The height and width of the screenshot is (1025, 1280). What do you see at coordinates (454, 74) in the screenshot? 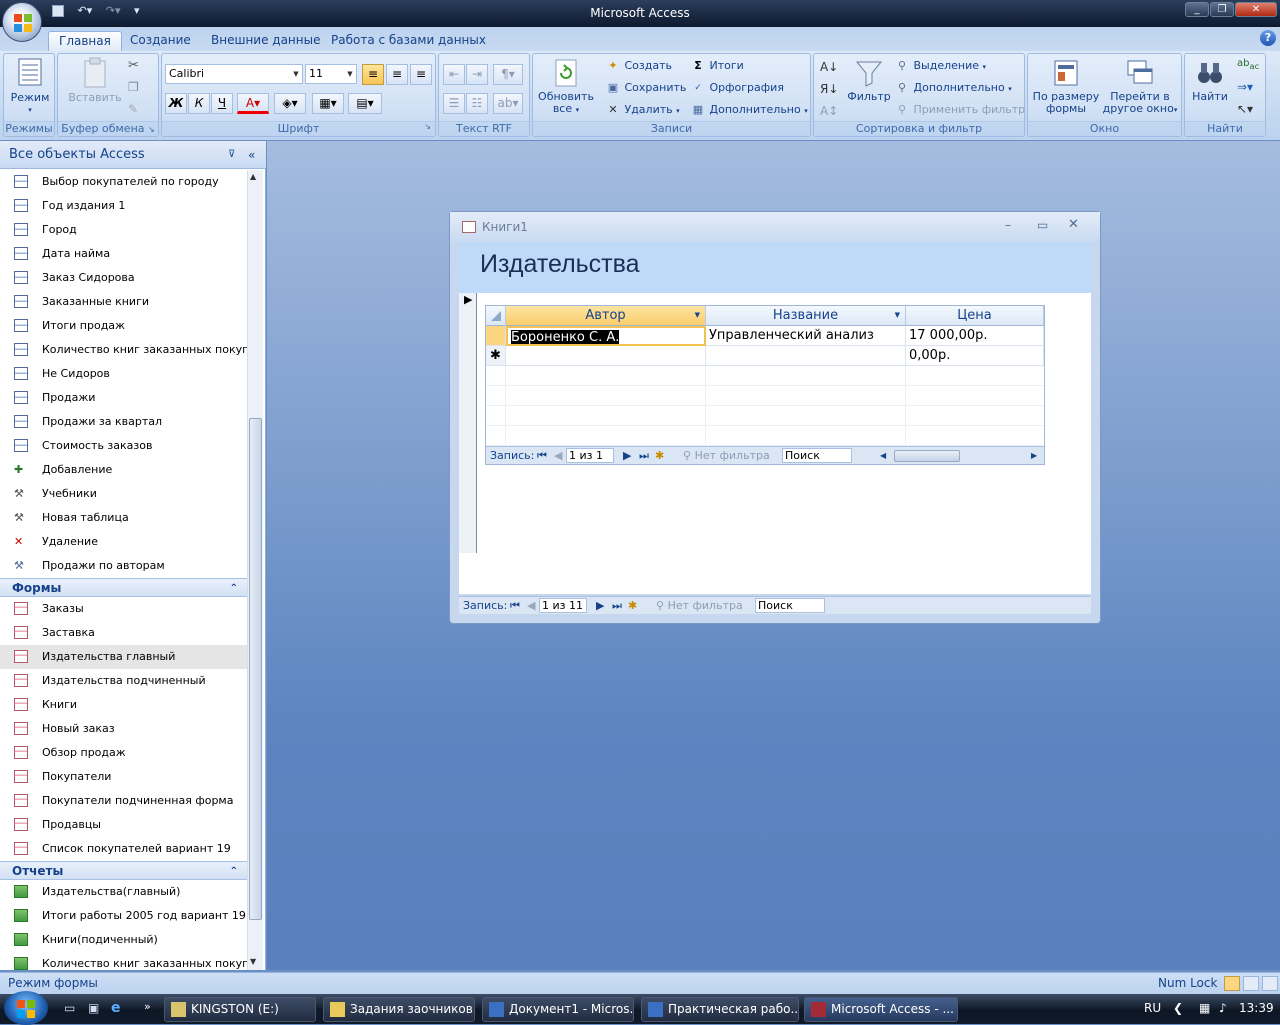
I see `decrease-indent-button: ⇤` at bounding box center [454, 74].